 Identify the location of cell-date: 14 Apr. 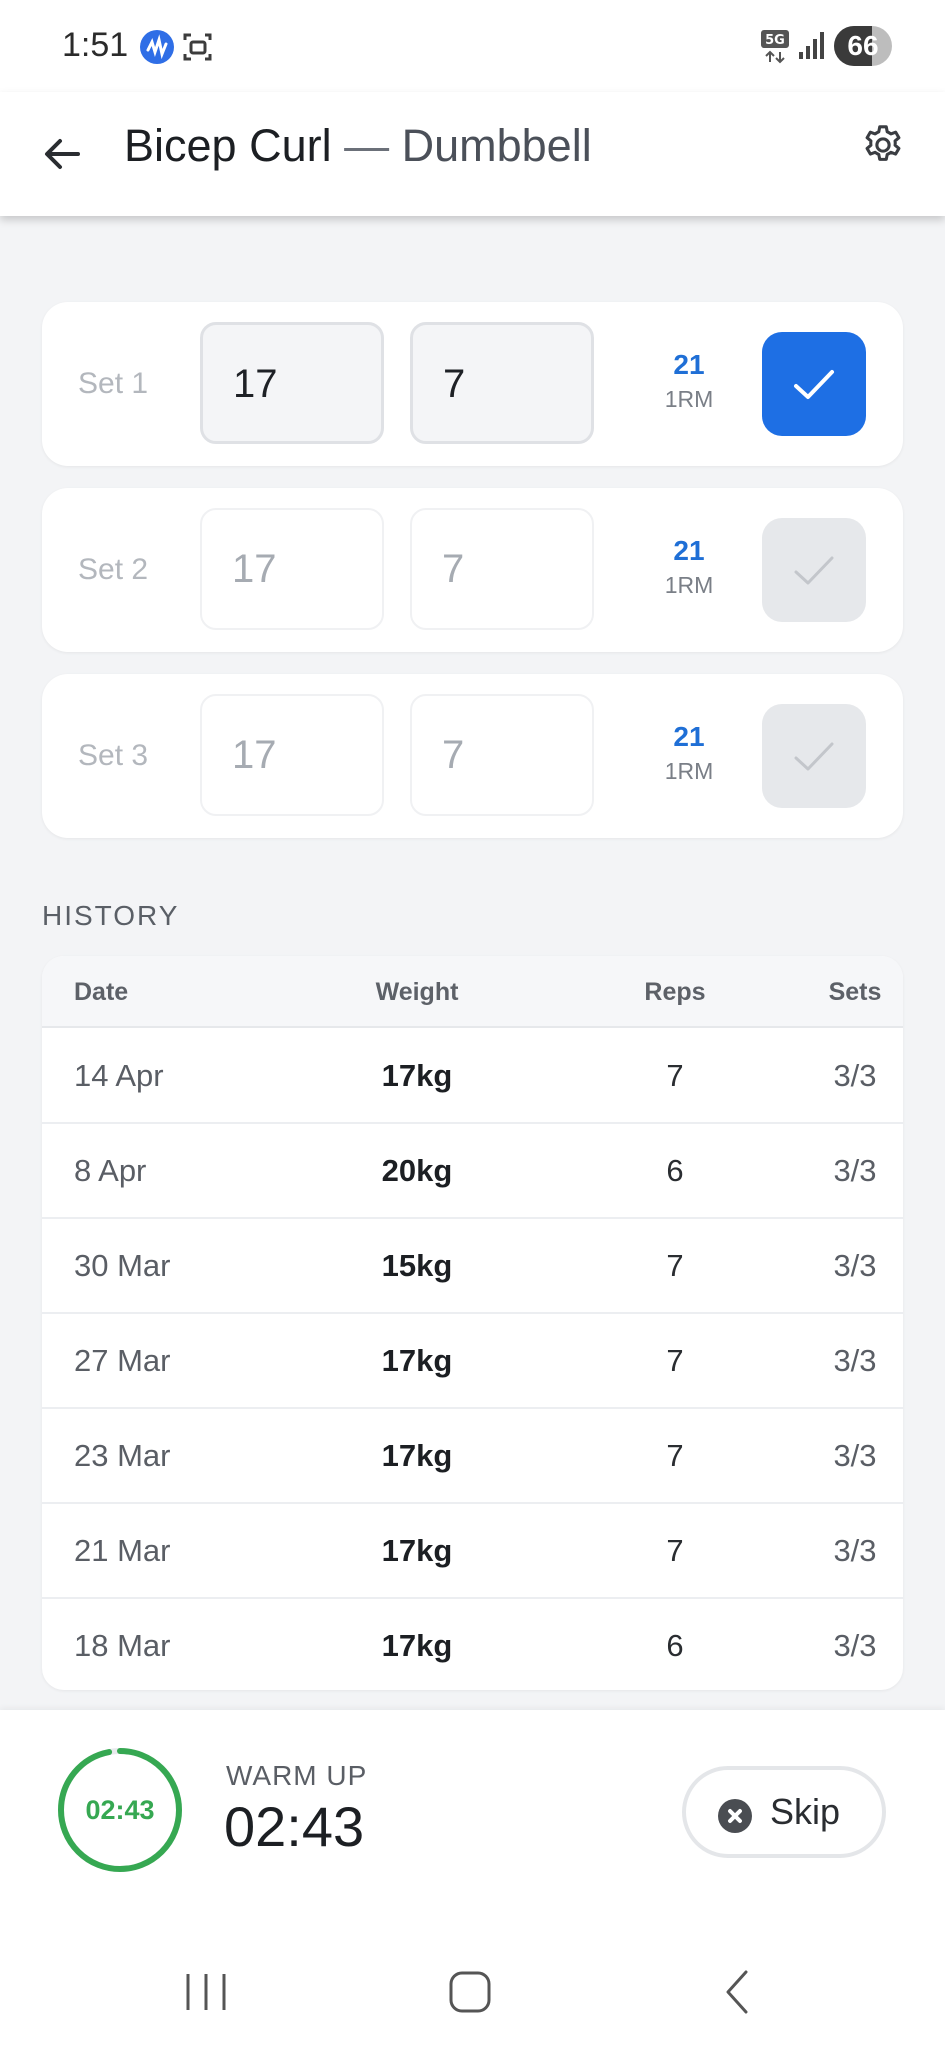
(119, 1075).